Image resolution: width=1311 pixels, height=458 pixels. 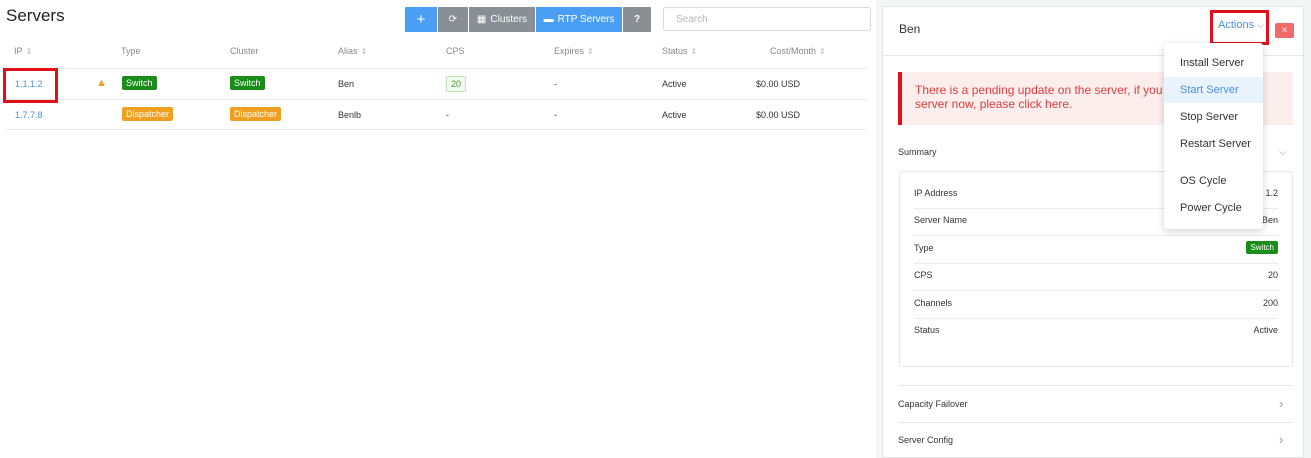 I want to click on menu-item-stop-server: Stop Server, so click(x=1213, y=117).